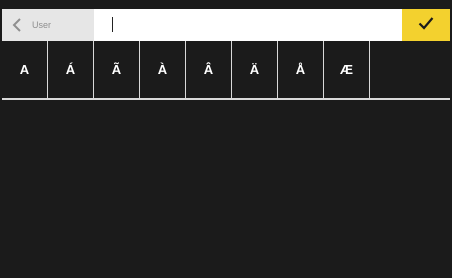  What do you see at coordinates (42, 25) in the screenshot?
I see `back-button-label: User` at bounding box center [42, 25].